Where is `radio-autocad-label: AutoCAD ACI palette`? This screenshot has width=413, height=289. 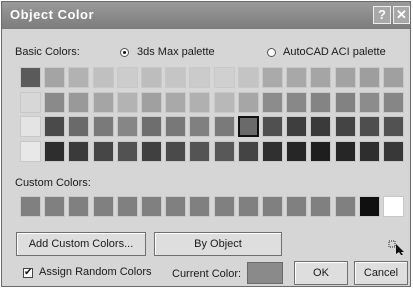 radio-autocad-label: AutoCAD ACI palette is located at coordinates (334, 52).